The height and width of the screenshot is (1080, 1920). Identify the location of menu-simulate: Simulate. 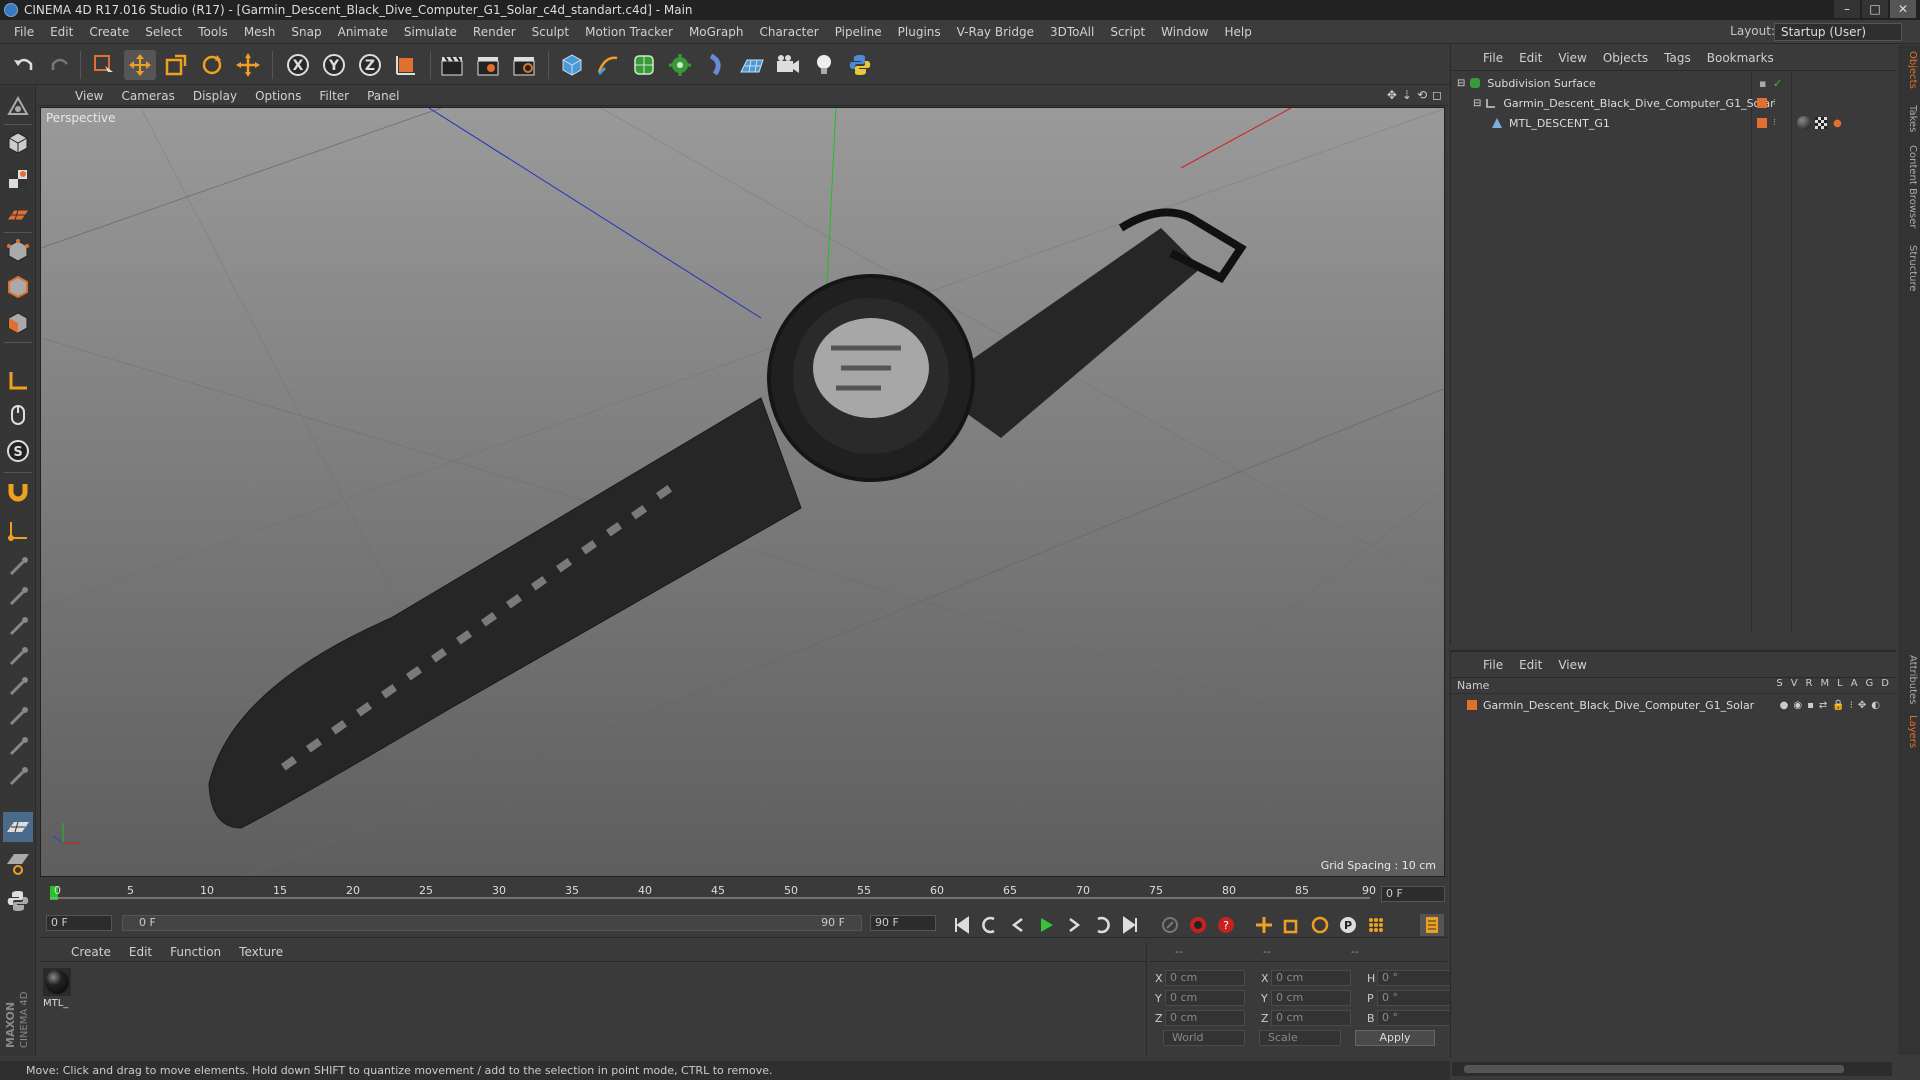
(430, 32).